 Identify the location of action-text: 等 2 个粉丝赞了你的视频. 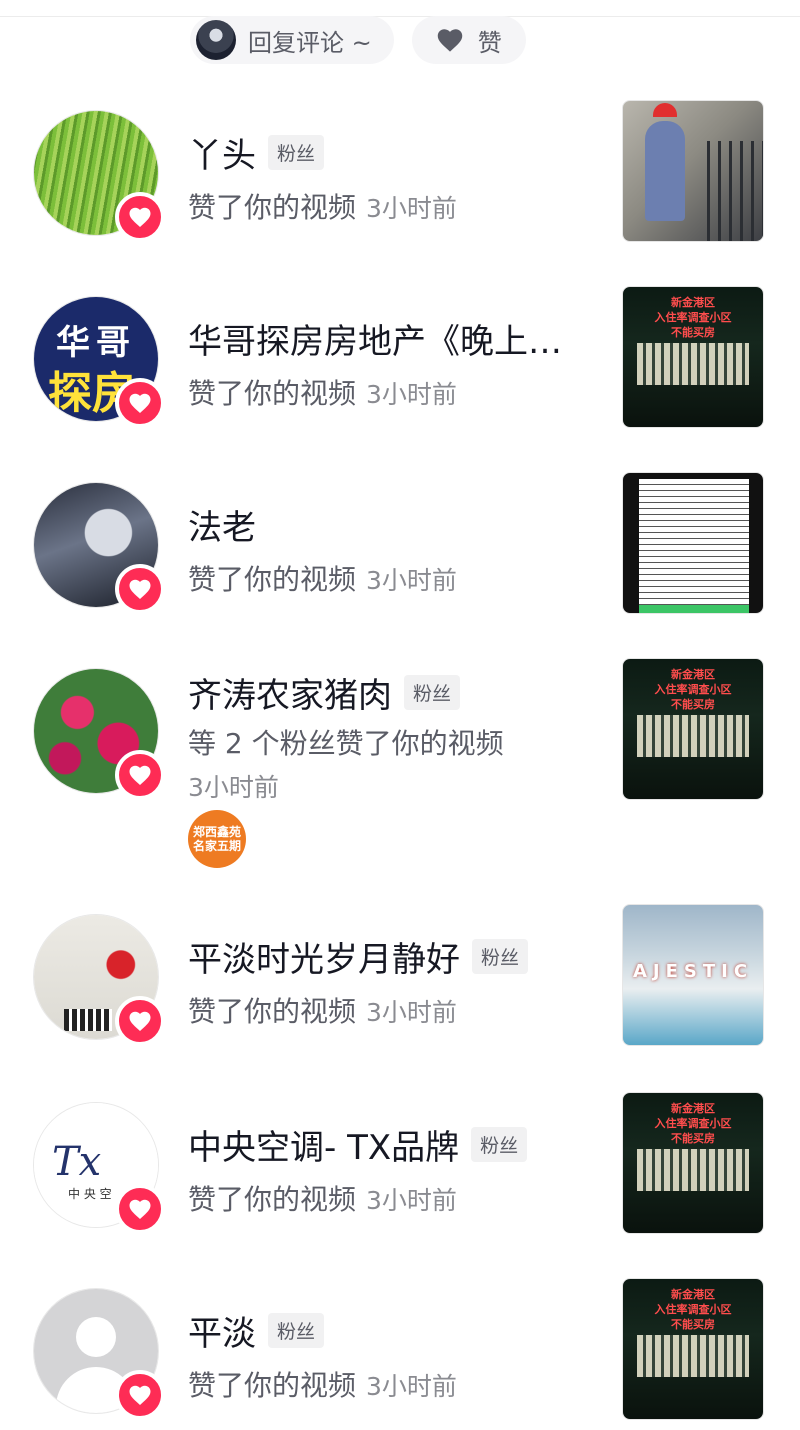
(346, 743).